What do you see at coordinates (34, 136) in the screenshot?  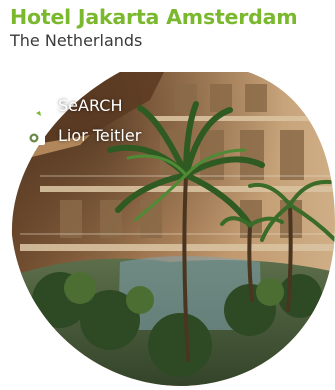 I see `camera-icon` at bounding box center [34, 136].